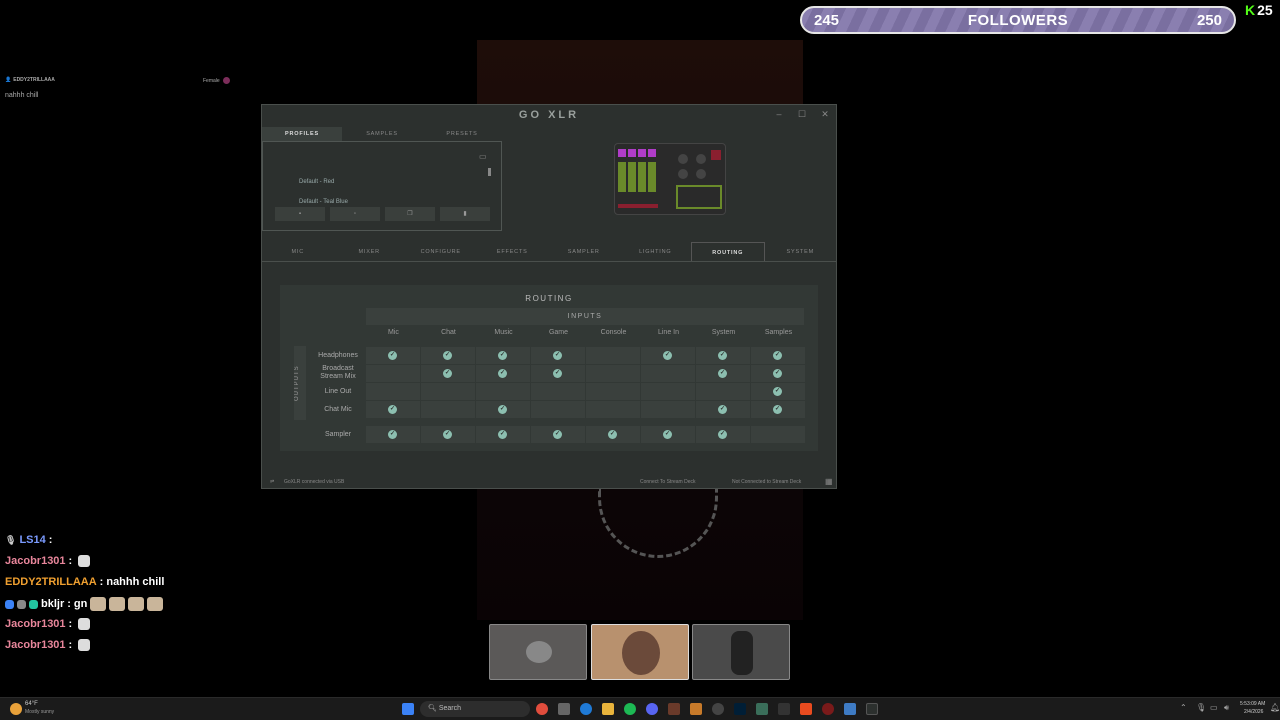  Describe the element at coordinates (872, 709) in the screenshot. I see `goxlr-taskbar-icon` at that location.